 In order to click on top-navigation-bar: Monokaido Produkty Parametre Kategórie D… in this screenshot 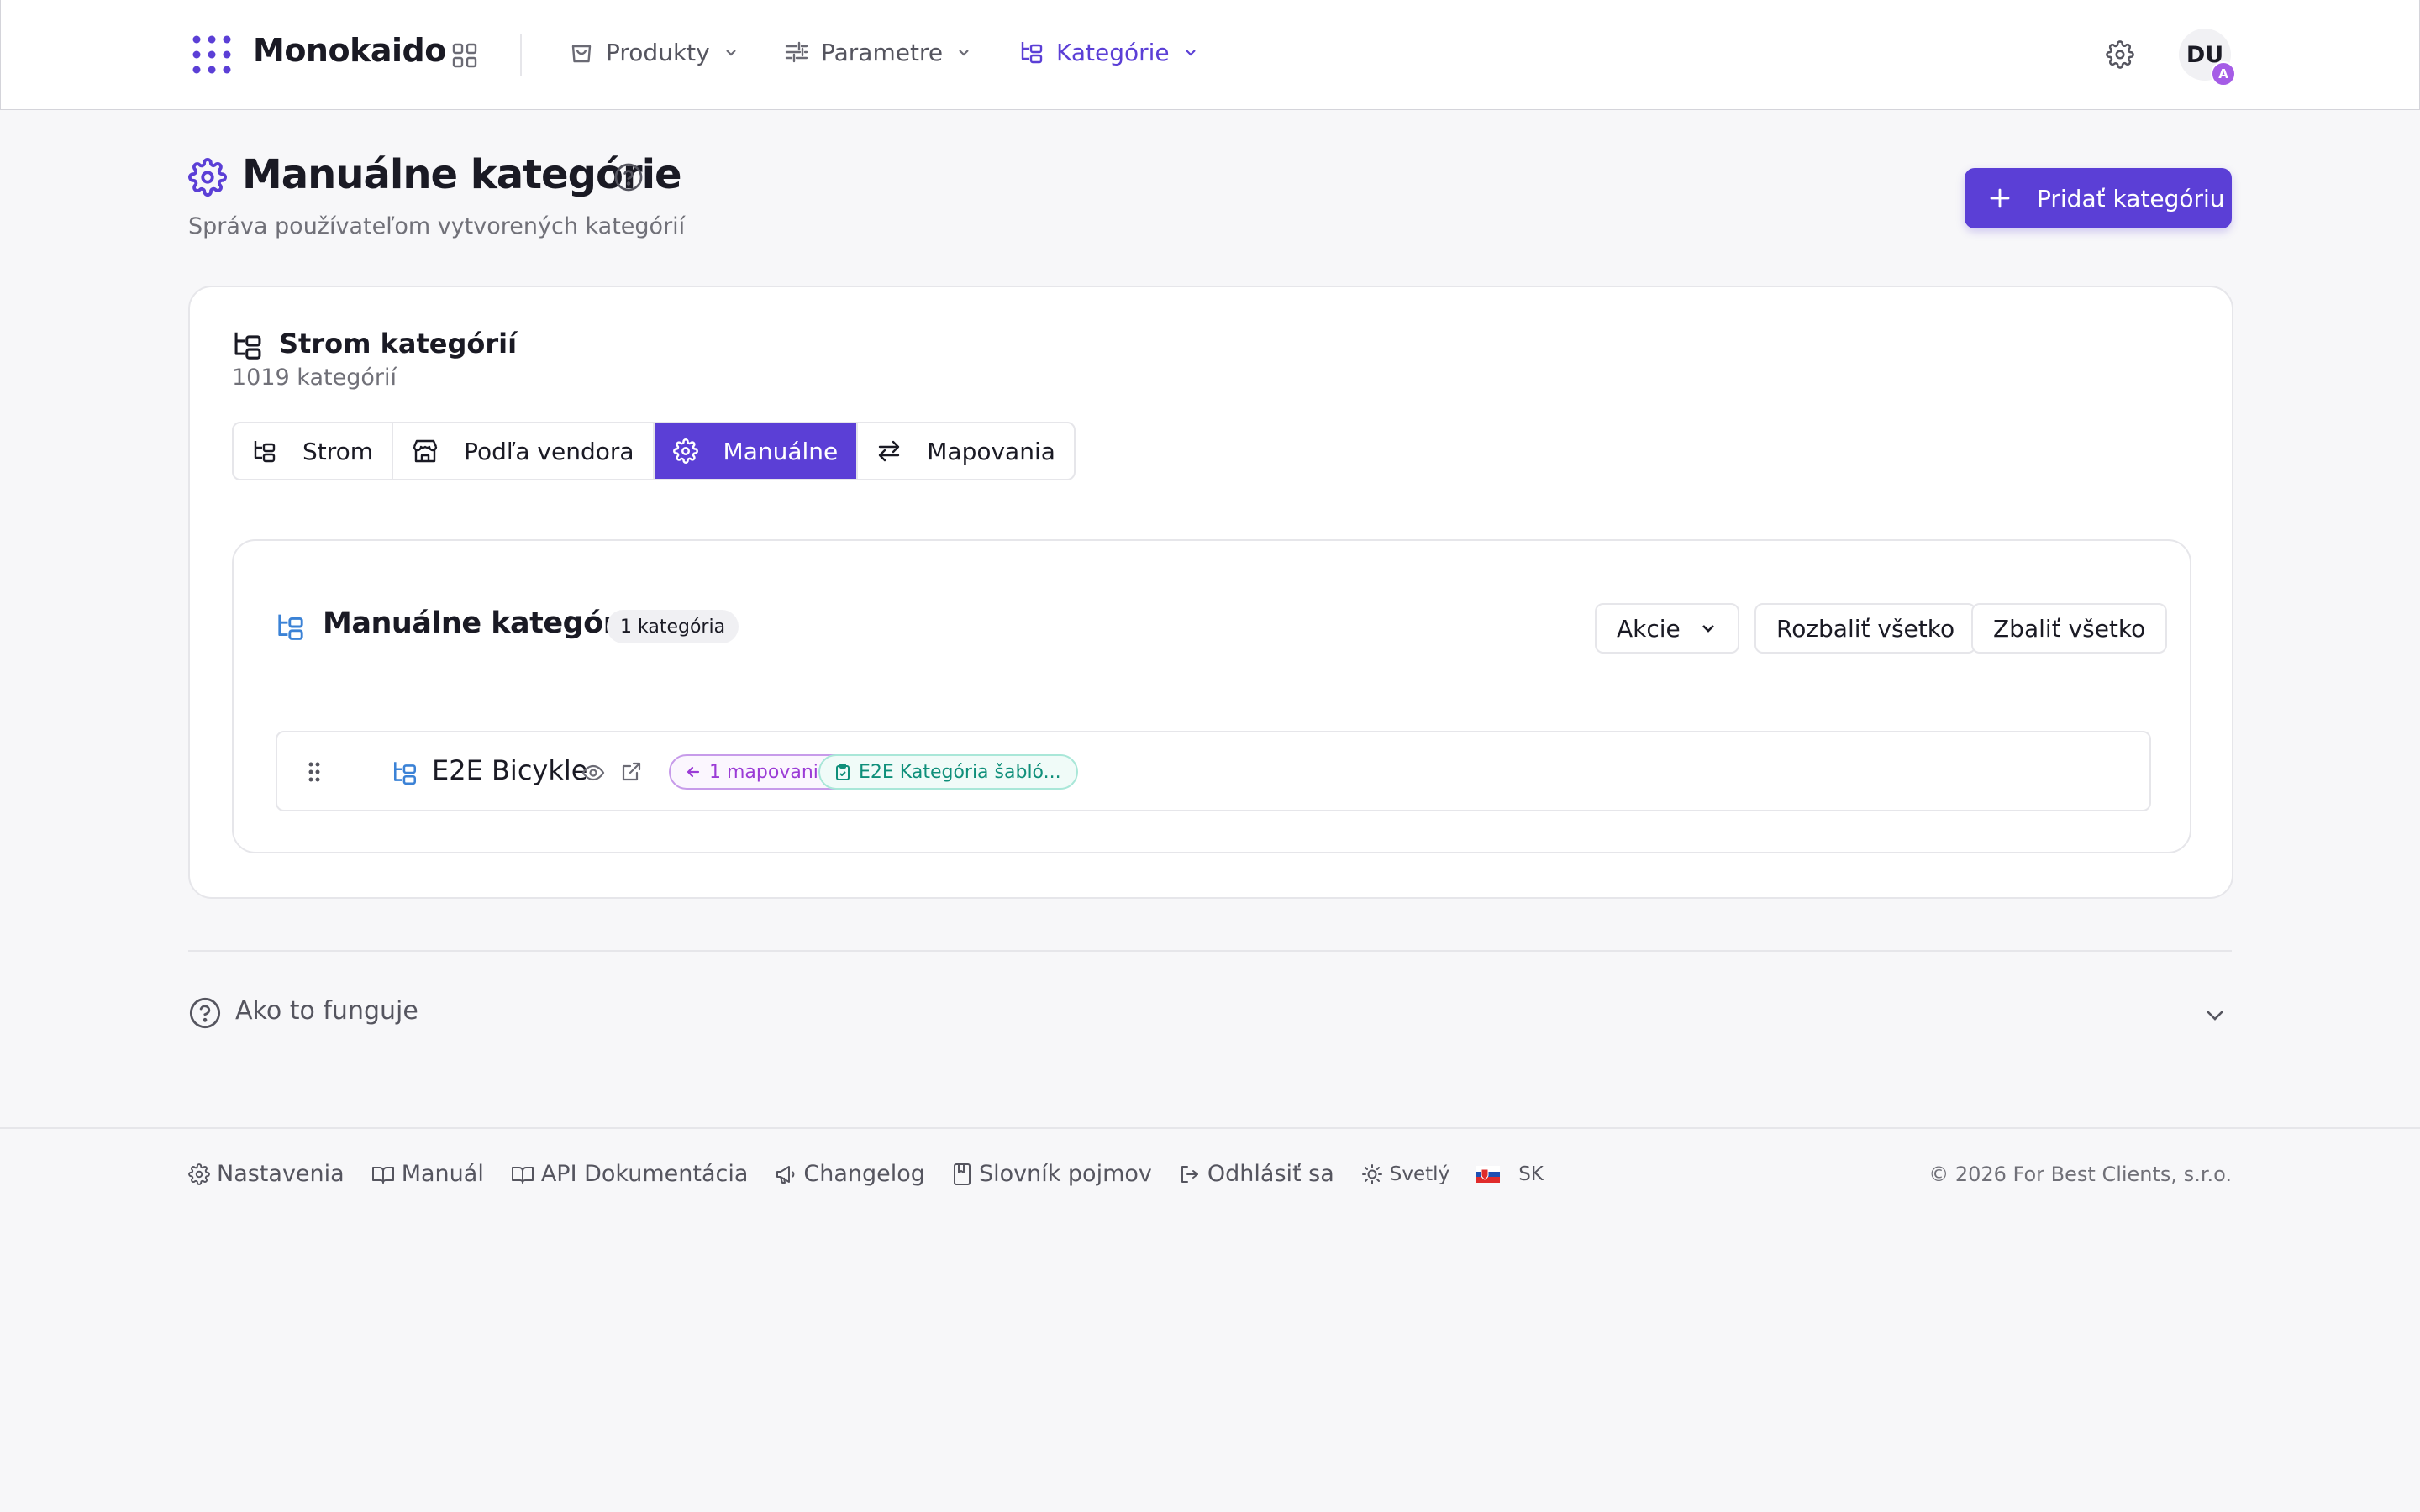, I will do `click(1210, 55)`.